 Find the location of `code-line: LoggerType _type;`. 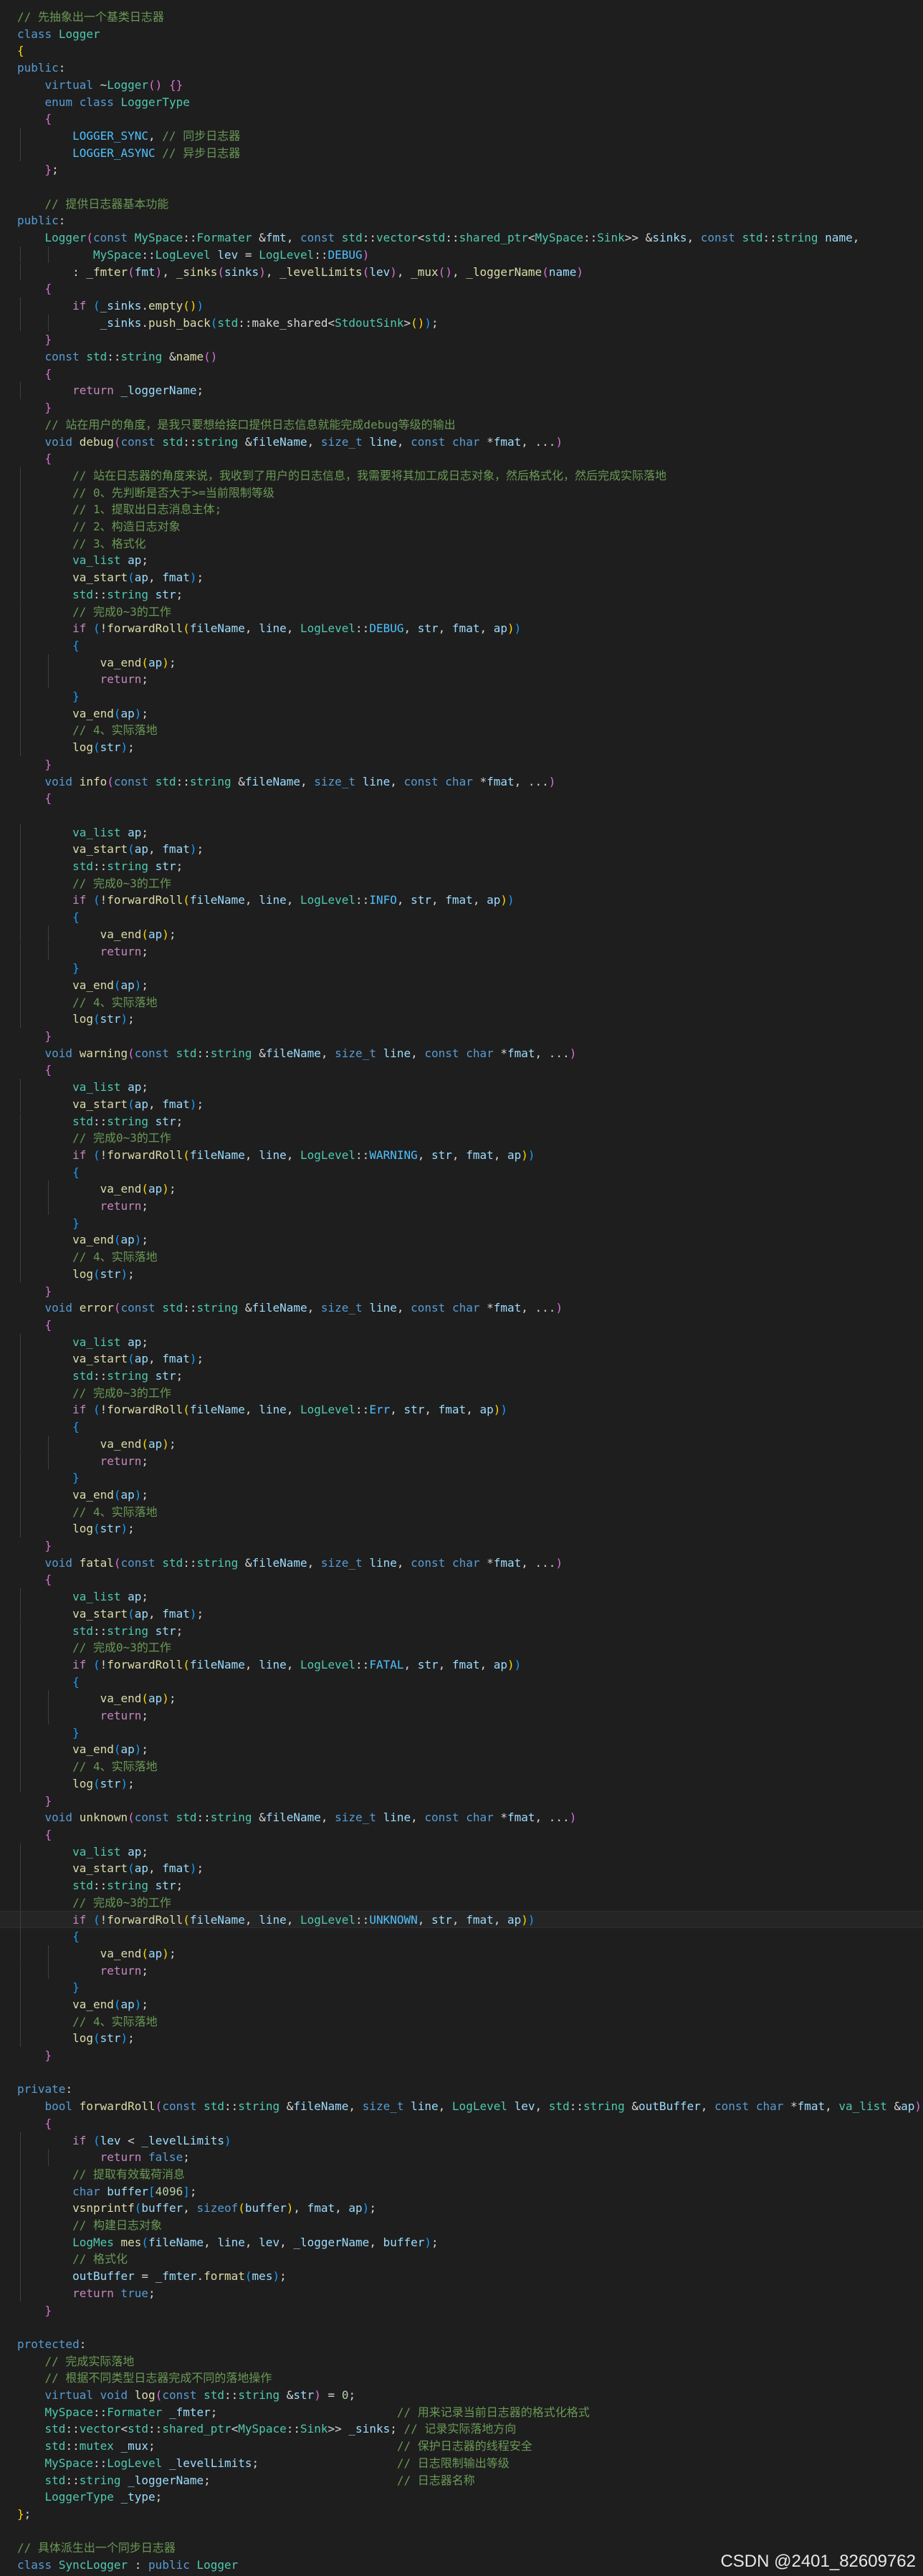

code-line: LoggerType _type; is located at coordinates (461, 2497).